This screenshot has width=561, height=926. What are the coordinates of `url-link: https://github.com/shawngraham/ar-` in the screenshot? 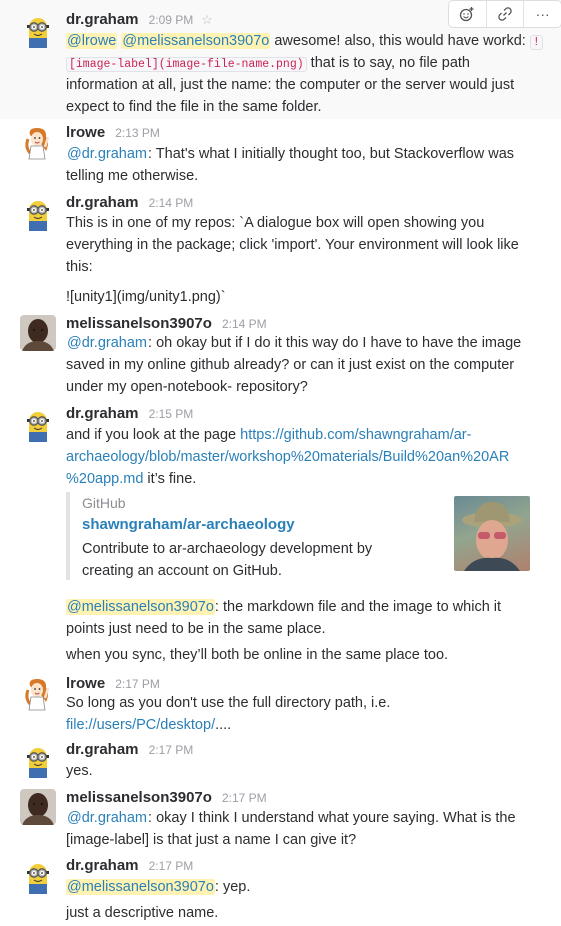 It's located at (355, 435).